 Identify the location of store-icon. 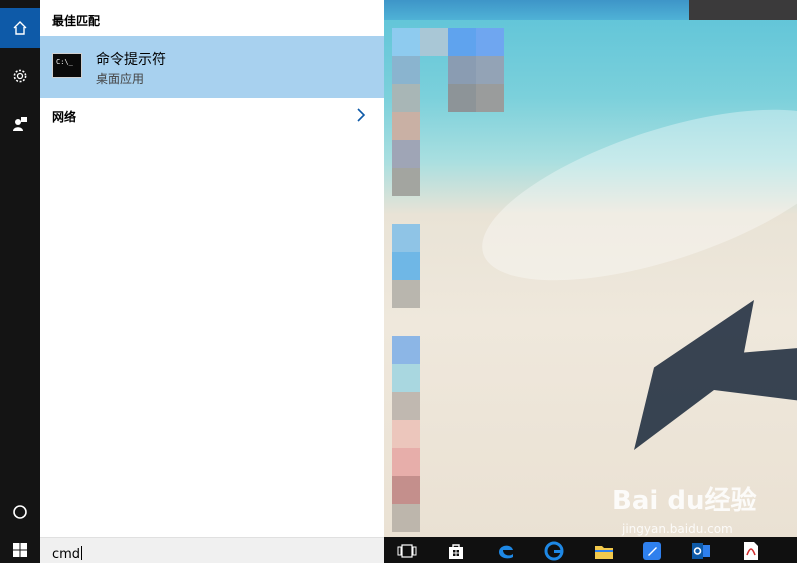
(456, 551).